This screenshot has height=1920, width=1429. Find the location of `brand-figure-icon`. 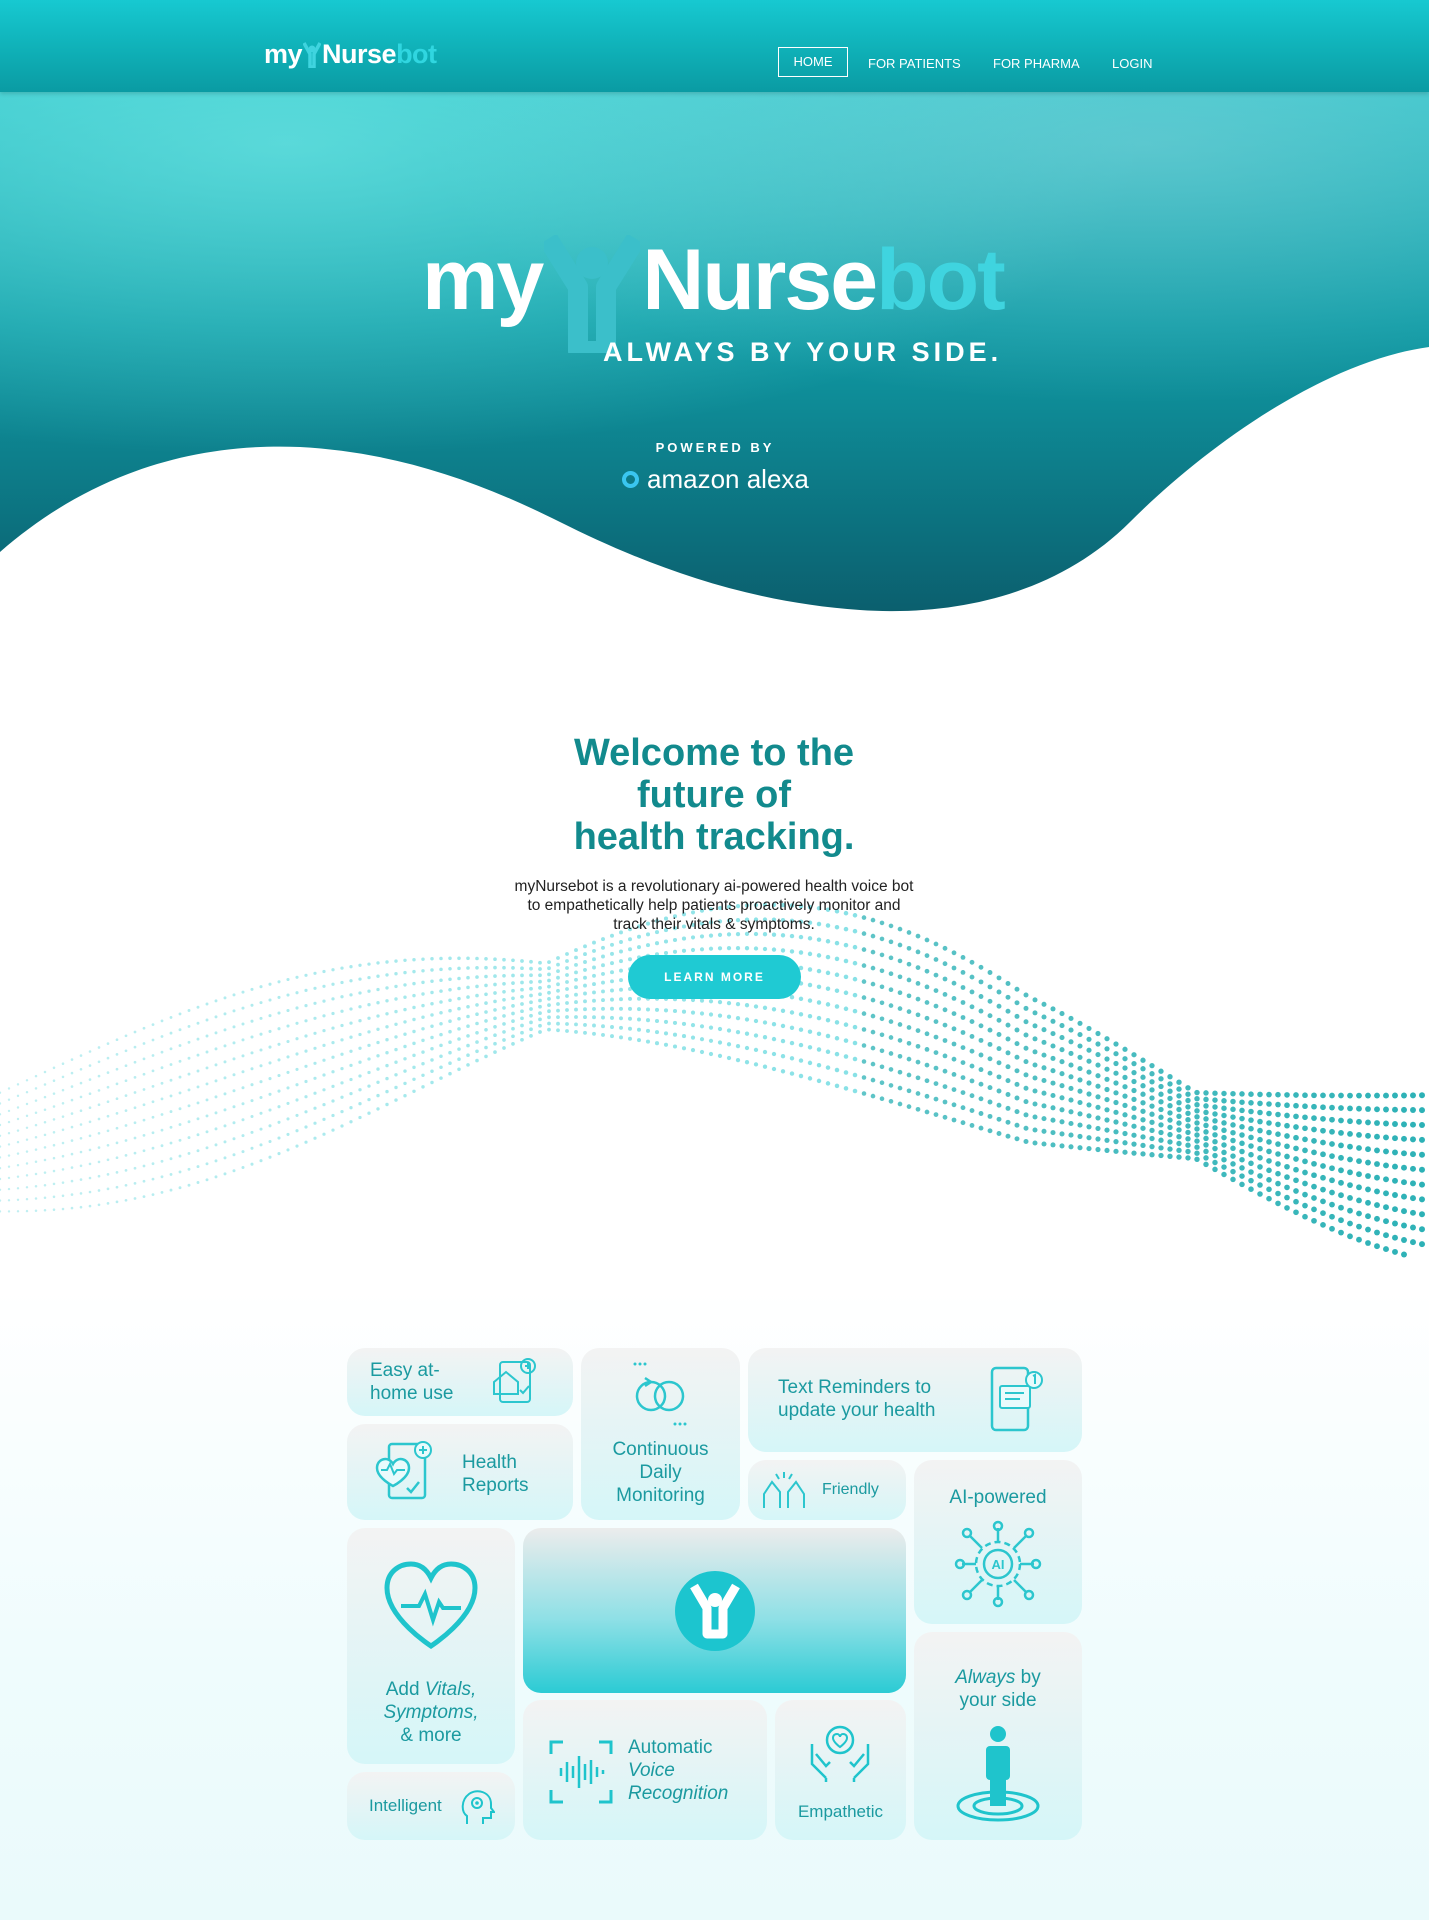

brand-figure-icon is located at coordinates (715, 1611).